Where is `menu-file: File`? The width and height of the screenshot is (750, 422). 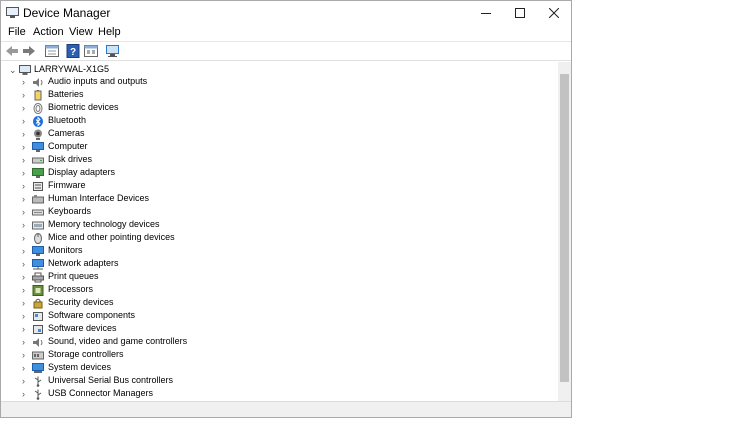
menu-file: File is located at coordinates (17, 32).